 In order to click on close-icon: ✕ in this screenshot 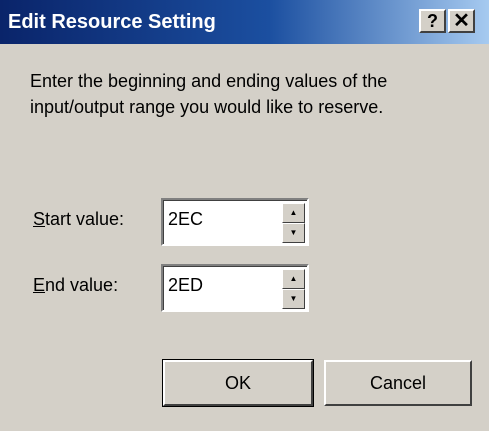, I will do `click(461, 21)`.